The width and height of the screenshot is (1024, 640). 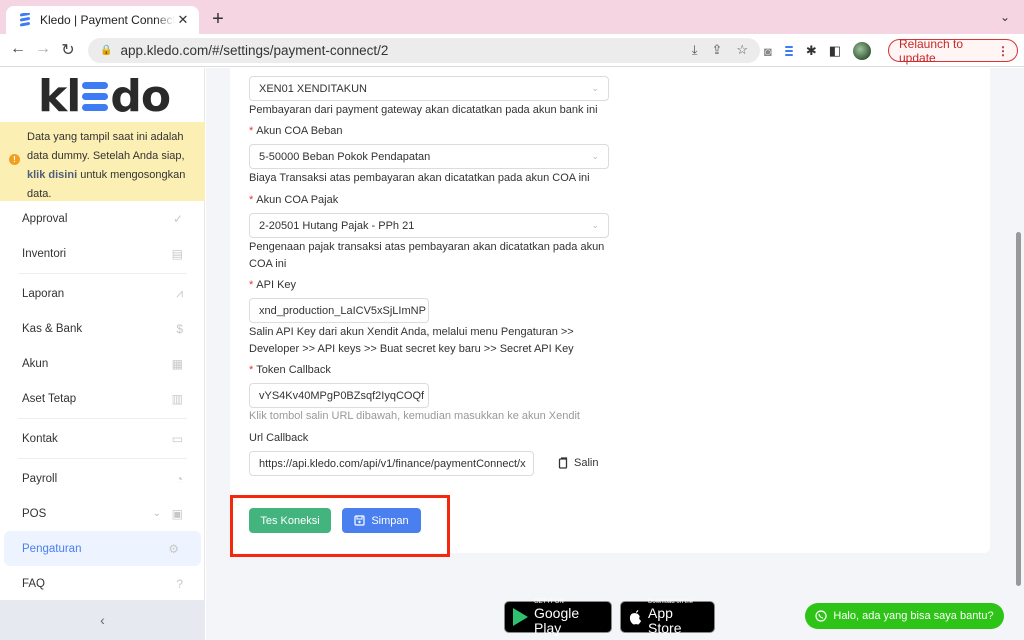 I want to click on coa-beban-select: 5-50000 Beban Pokok Pendapatan ⌄, so click(x=429, y=156).